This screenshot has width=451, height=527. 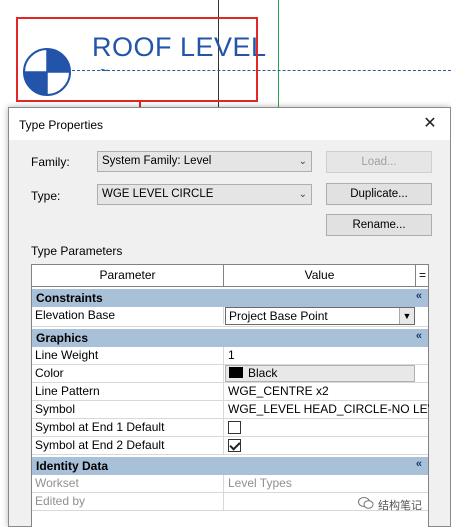 I want to click on type-parameters-label: Type Parameters, so click(x=77, y=251).